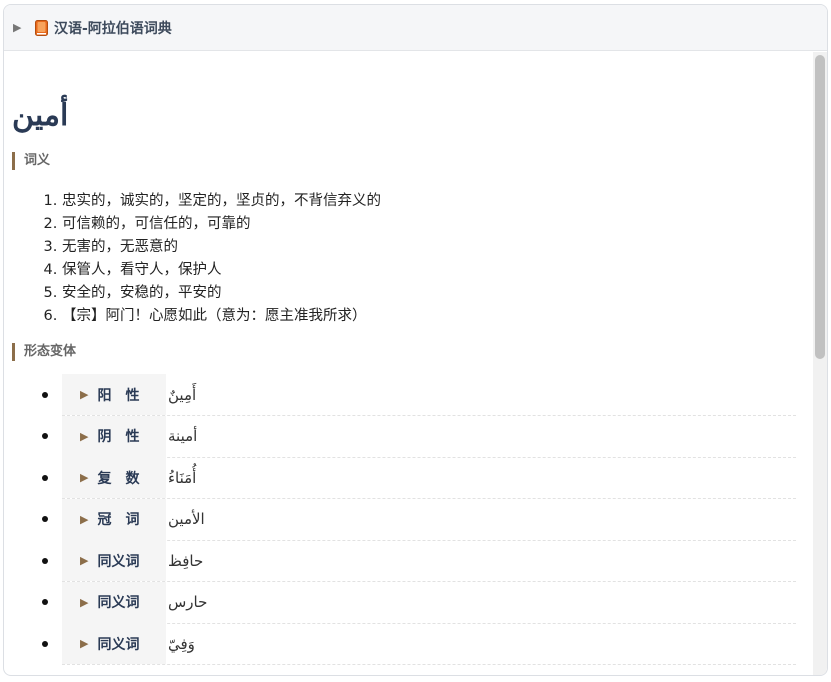 This screenshot has height=682, width=831. What do you see at coordinates (183, 436) in the screenshot?
I see `form-value: أمينة` at bounding box center [183, 436].